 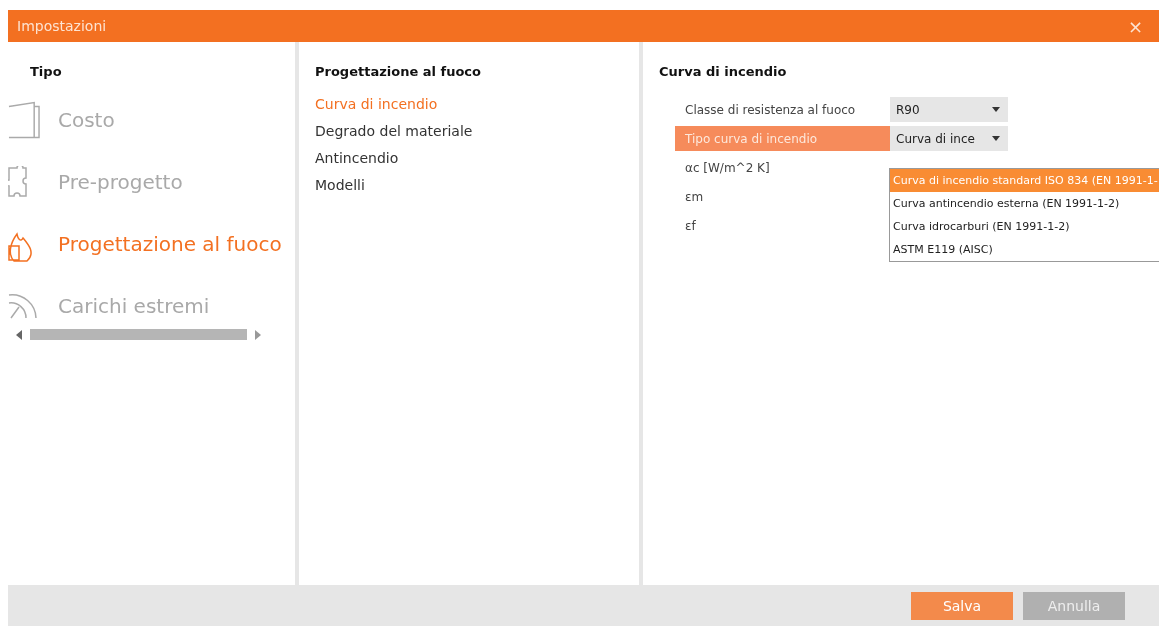 I want to click on setting-label: εf, so click(x=690, y=226).